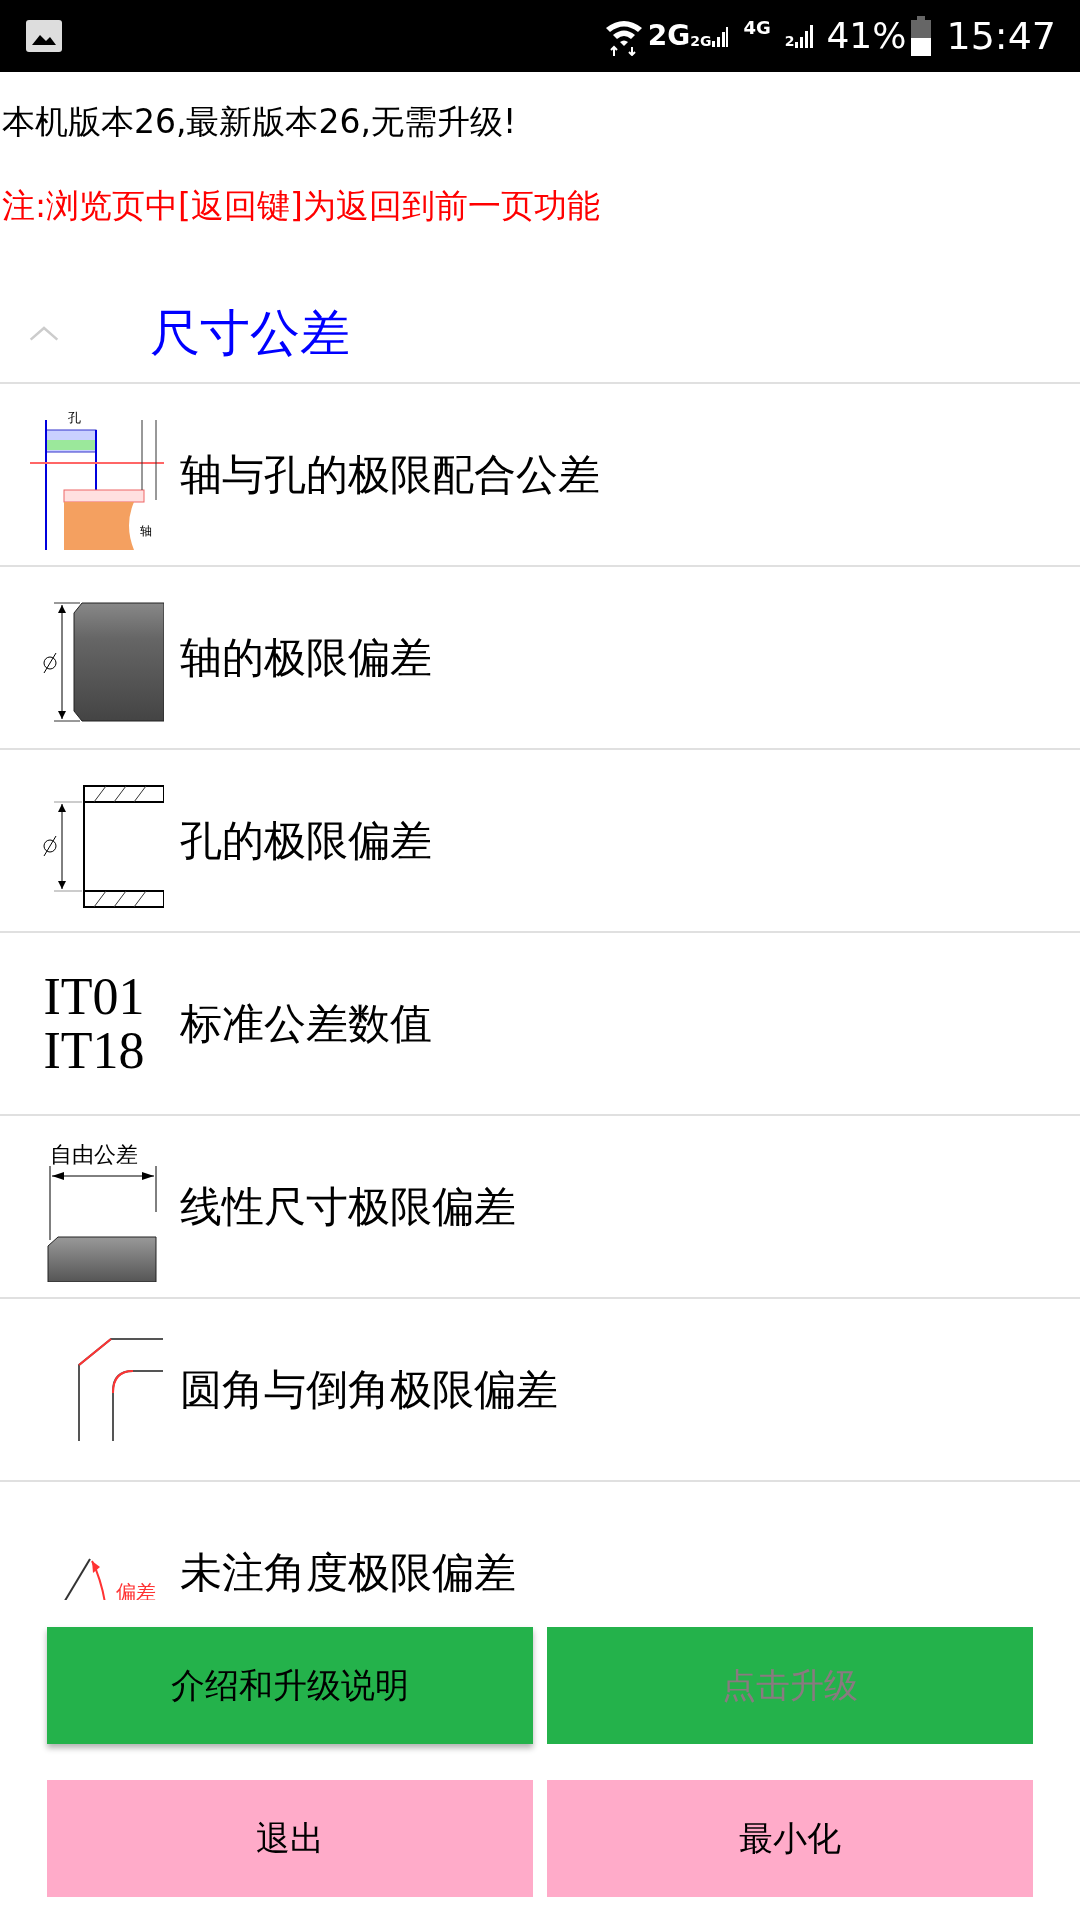 Image resolution: width=1080 pixels, height=1920 pixels. What do you see at coordinates (290, 1838) in the screenshot?
I see `action-button: 退出` at bounding box center [290, 1838].